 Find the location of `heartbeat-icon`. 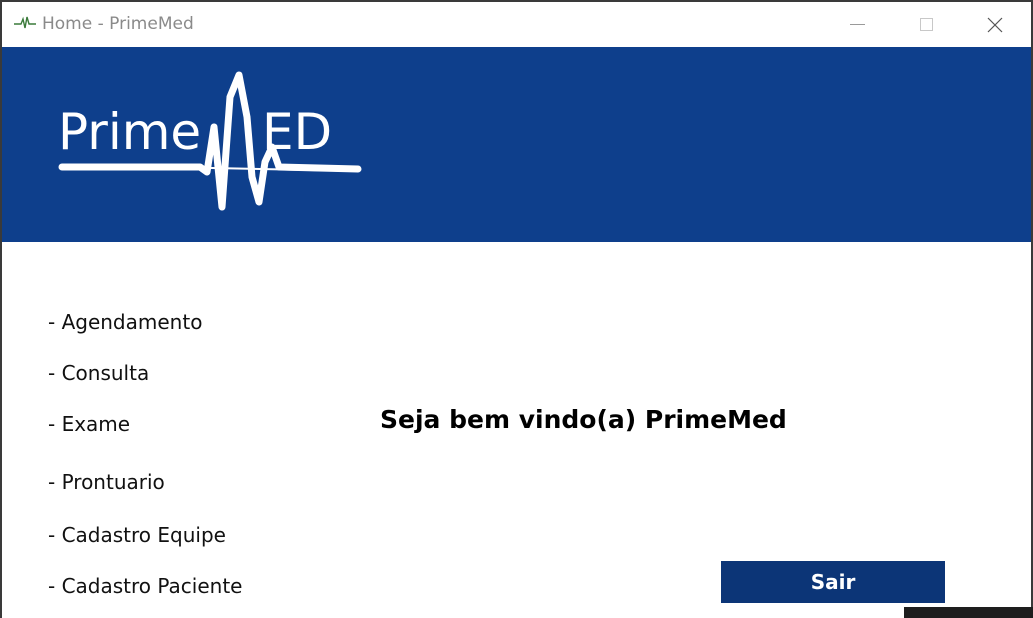

heartbeat-icon is located at coordinates (25, 22).